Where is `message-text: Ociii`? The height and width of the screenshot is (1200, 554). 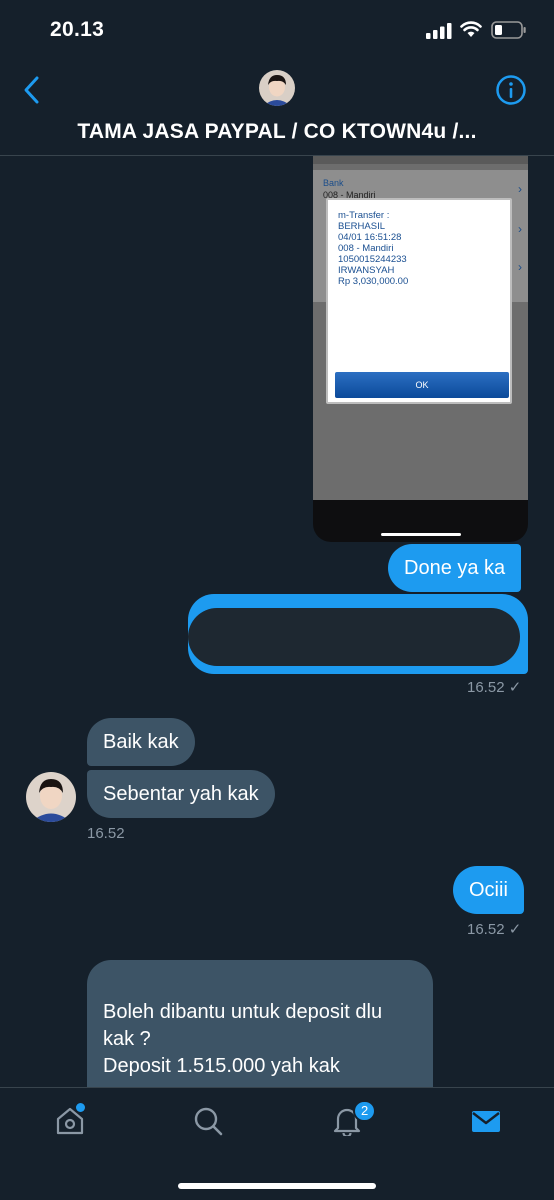
message-text: Ociii is located at coordinates (488, 890).